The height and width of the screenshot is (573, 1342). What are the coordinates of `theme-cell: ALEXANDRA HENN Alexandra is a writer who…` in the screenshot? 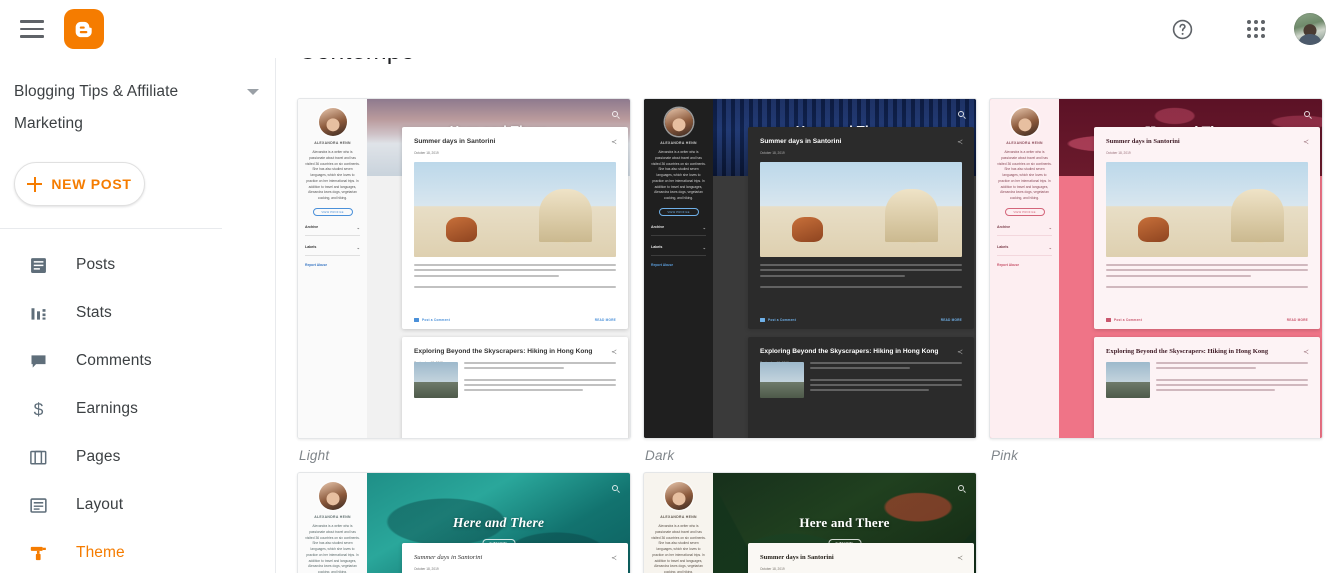 It's located at (464, 522).